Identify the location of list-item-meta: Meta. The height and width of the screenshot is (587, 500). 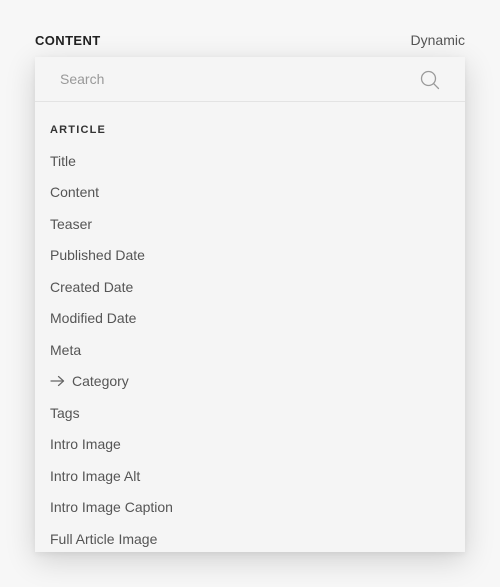
(257, 350).